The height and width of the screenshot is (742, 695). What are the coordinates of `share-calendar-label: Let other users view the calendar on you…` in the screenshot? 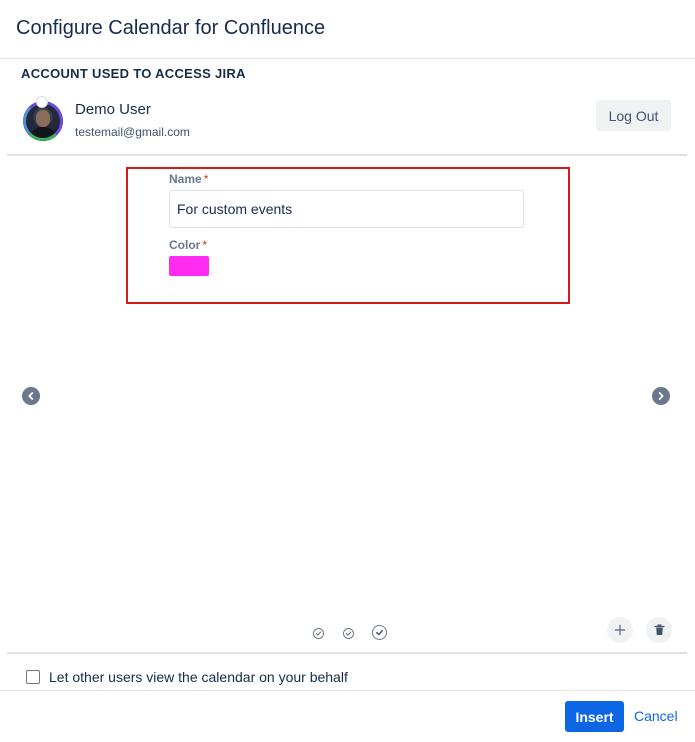 It's located at (198, 677).